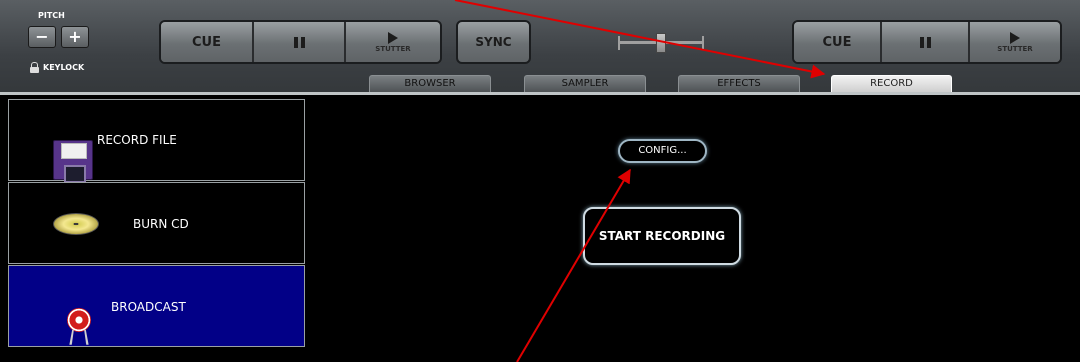  I want to click on sidebar-item-record-file: RECORD FILE, so click(156, 141).